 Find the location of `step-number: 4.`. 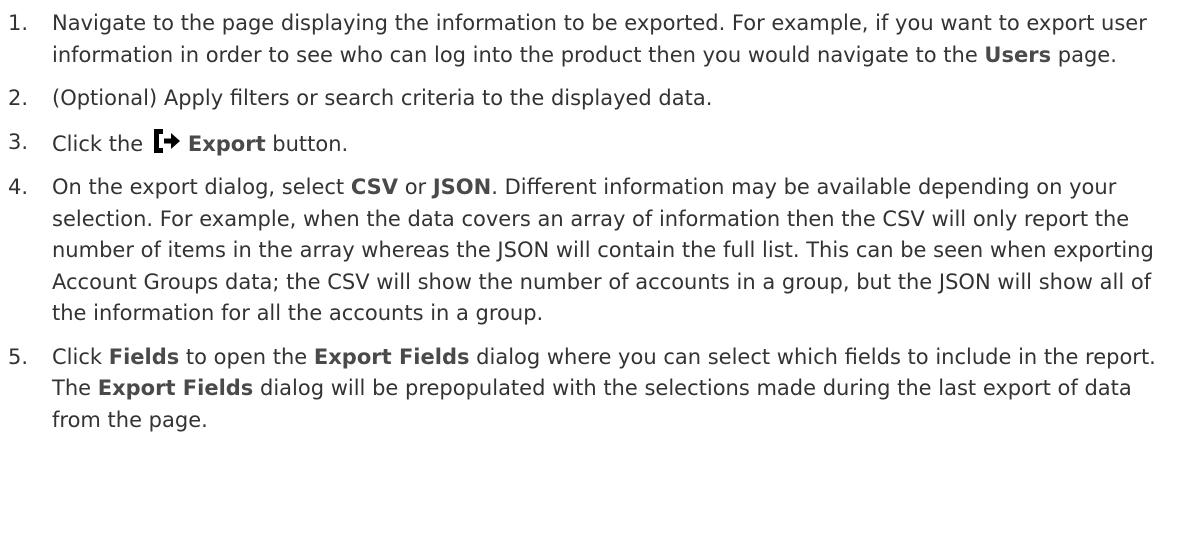

step-number: 4. is located at coordinates (18, 187).